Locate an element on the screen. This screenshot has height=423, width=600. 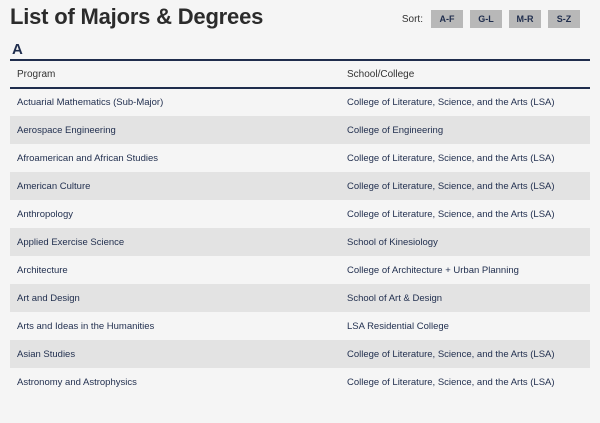
program-link: American Culture is located at coordinates (53, 186).